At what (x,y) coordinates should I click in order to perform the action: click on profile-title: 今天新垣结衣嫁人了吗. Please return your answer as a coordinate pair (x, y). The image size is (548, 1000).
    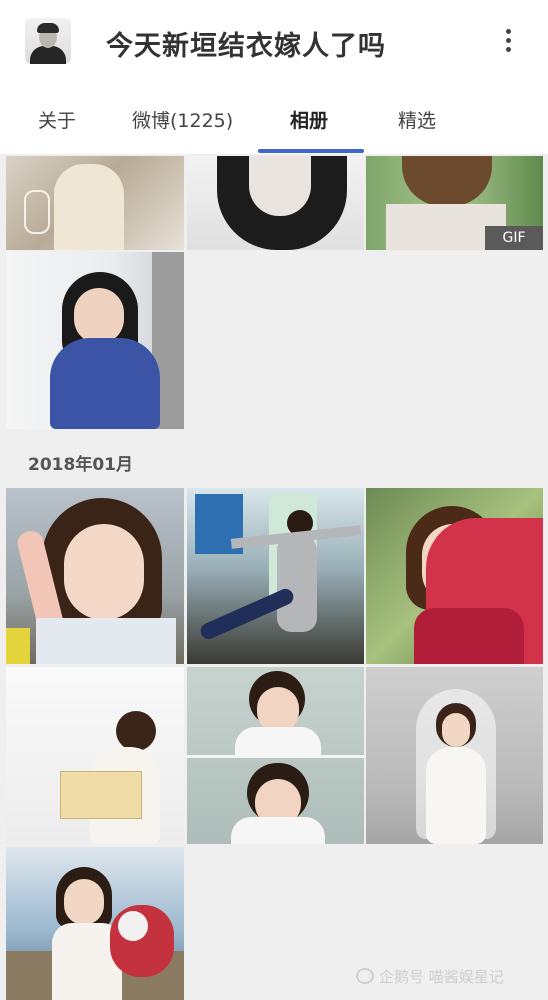
    Looking at the image, I should click on (246, 46).